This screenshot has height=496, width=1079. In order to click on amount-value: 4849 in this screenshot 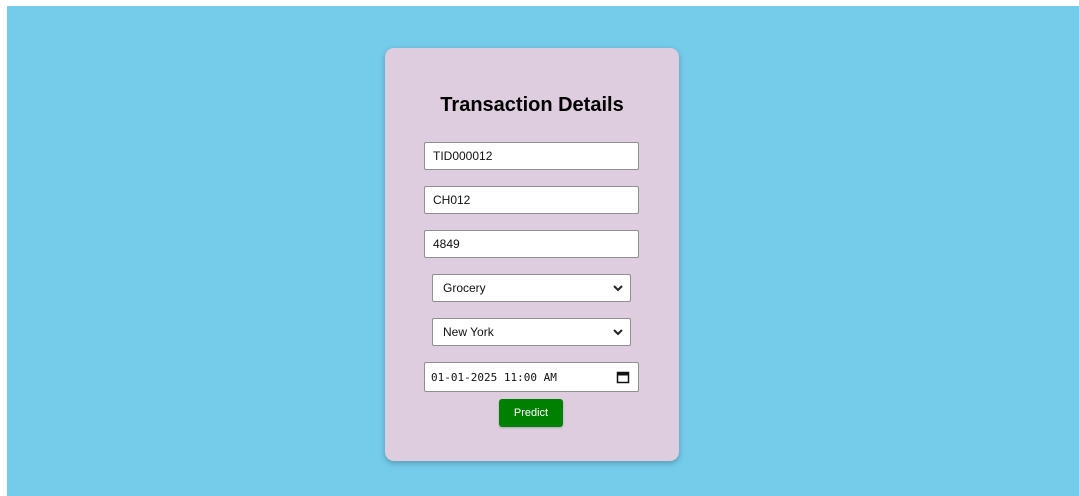, I will do `click(446, 244)`.